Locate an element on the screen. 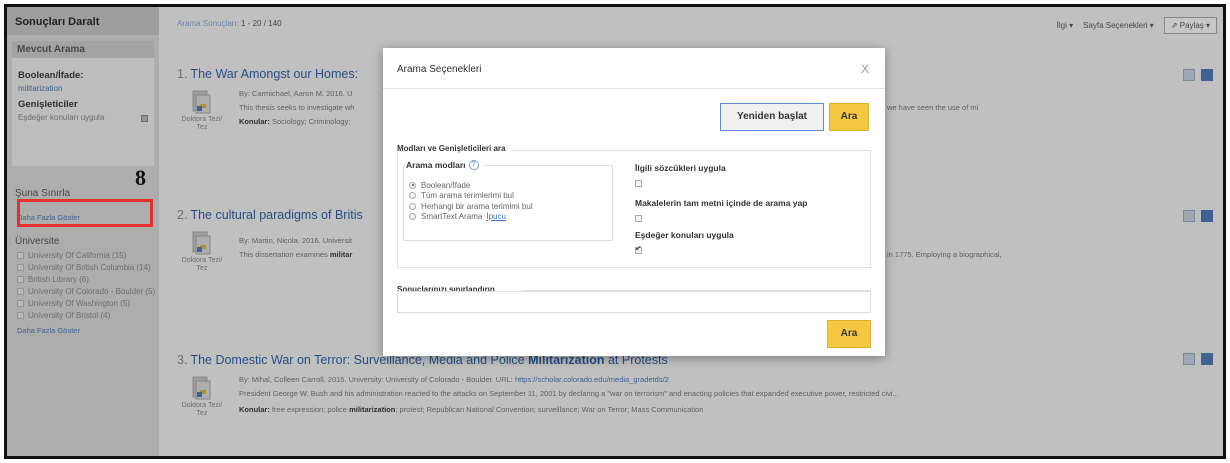  mode-option-smarttext: SmartText Arama İpucu is located at coordinates (471, 217).